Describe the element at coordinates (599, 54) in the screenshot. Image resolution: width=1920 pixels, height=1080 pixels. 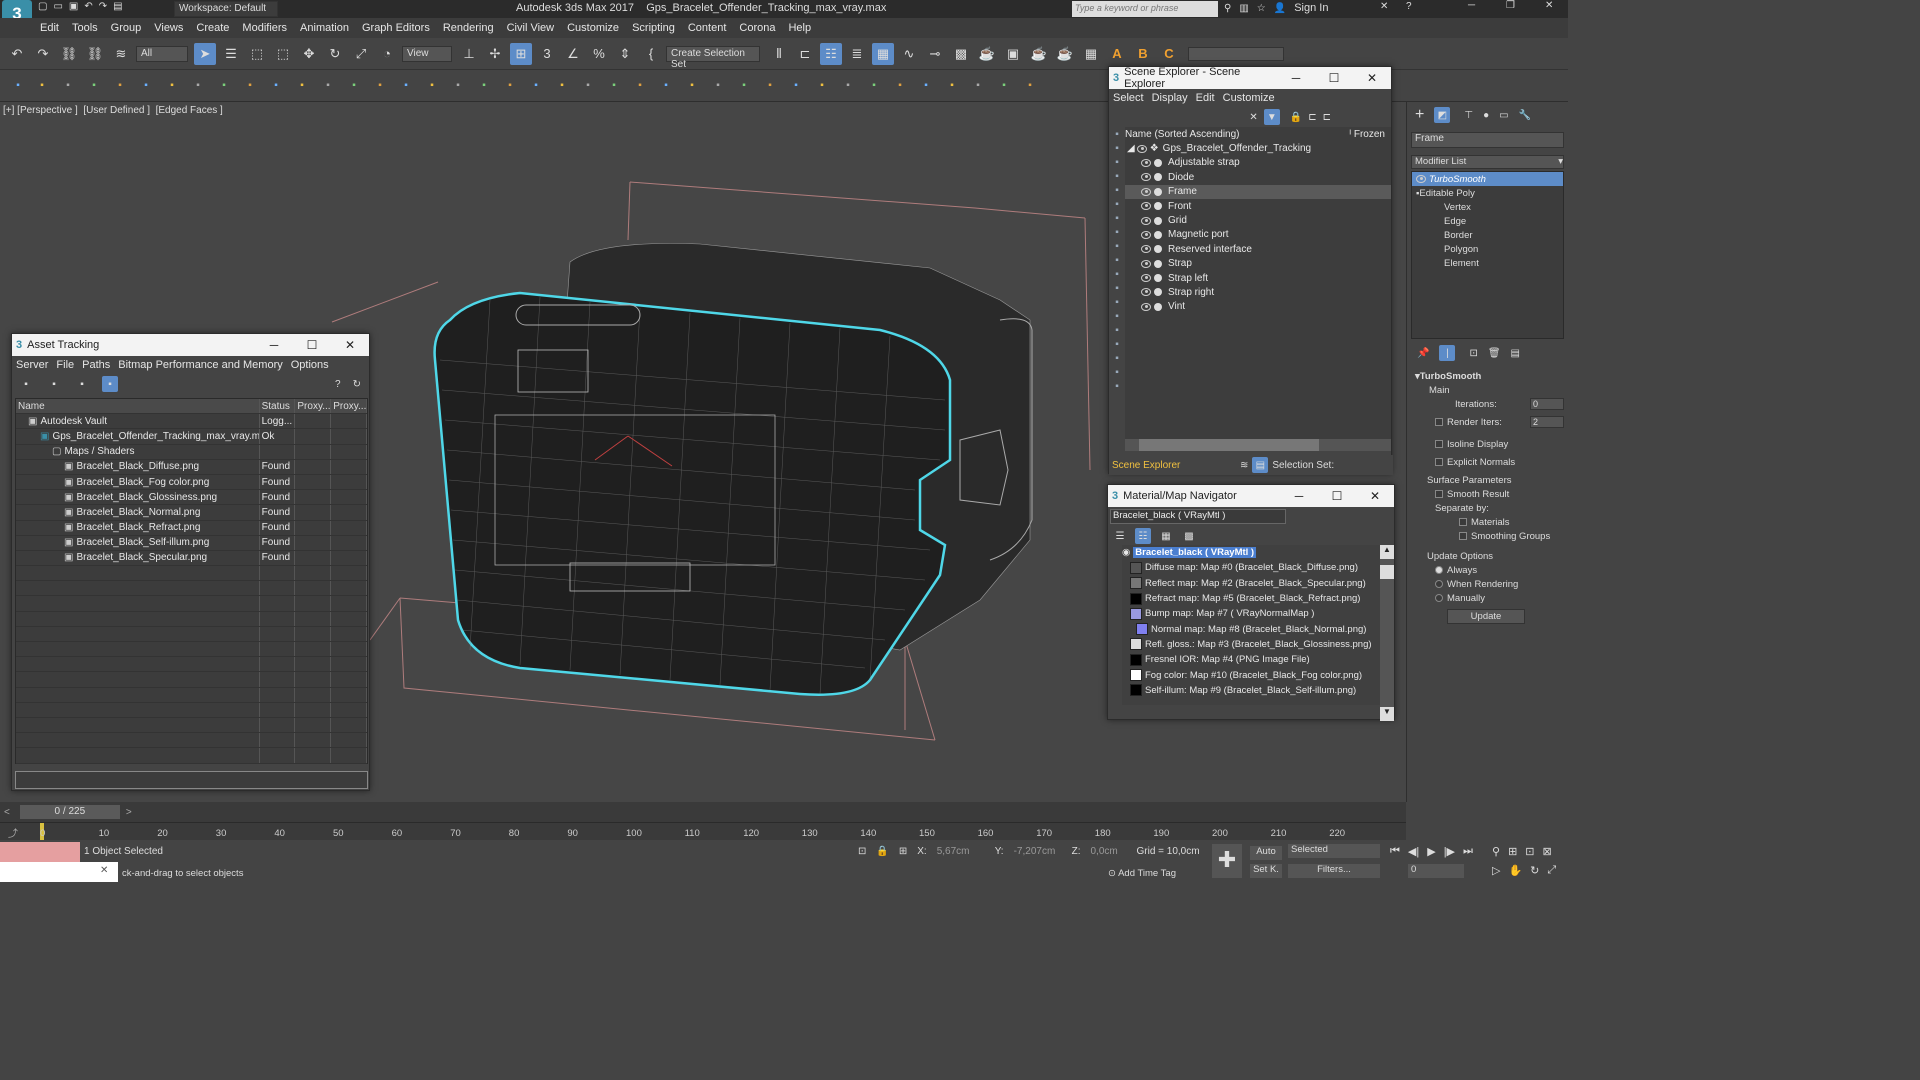
I see `percent-snap-icon: %` at that location.